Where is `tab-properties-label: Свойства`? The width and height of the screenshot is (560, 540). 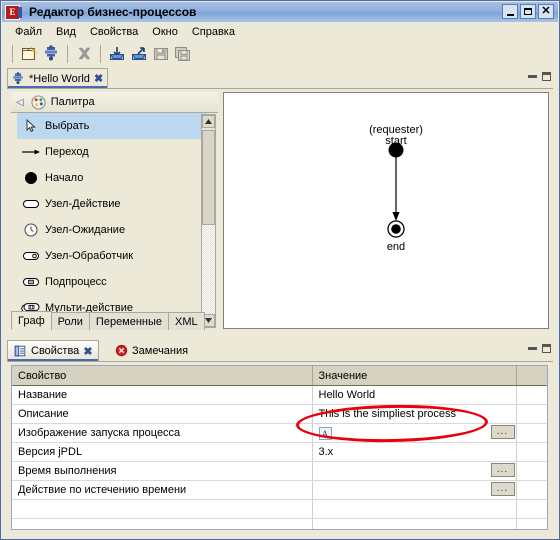
tab-properties-label: Свойства is located at coordinates (55, 351).